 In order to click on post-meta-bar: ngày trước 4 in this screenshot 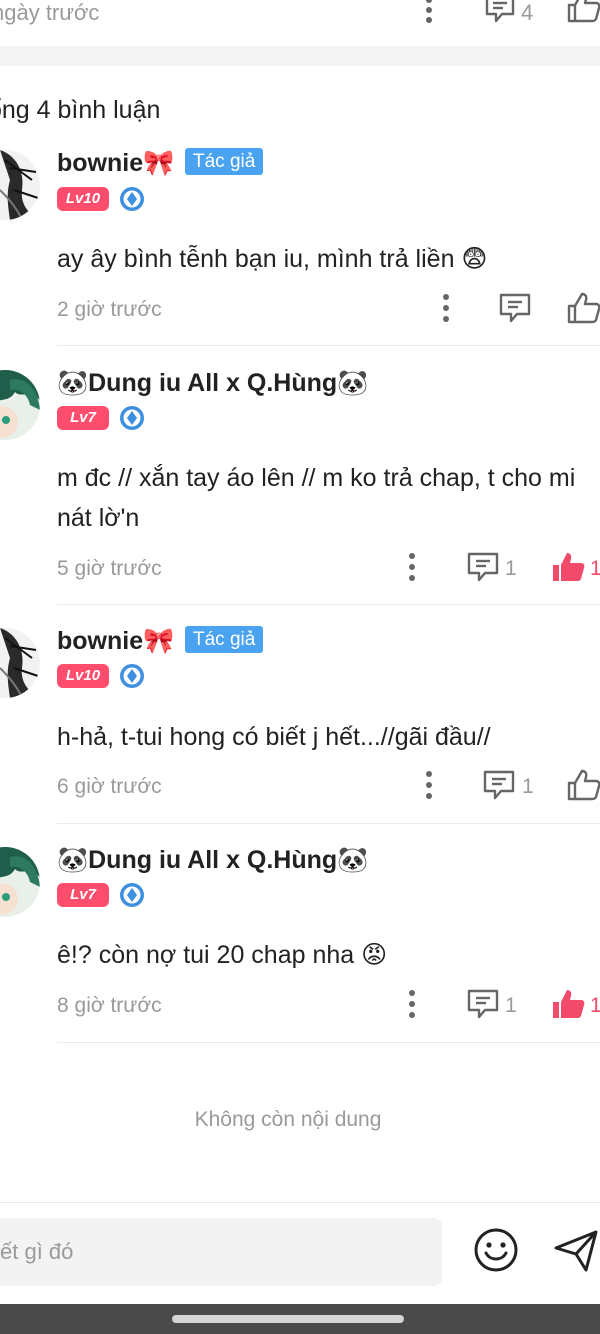, I will do `click(300, 23)`.